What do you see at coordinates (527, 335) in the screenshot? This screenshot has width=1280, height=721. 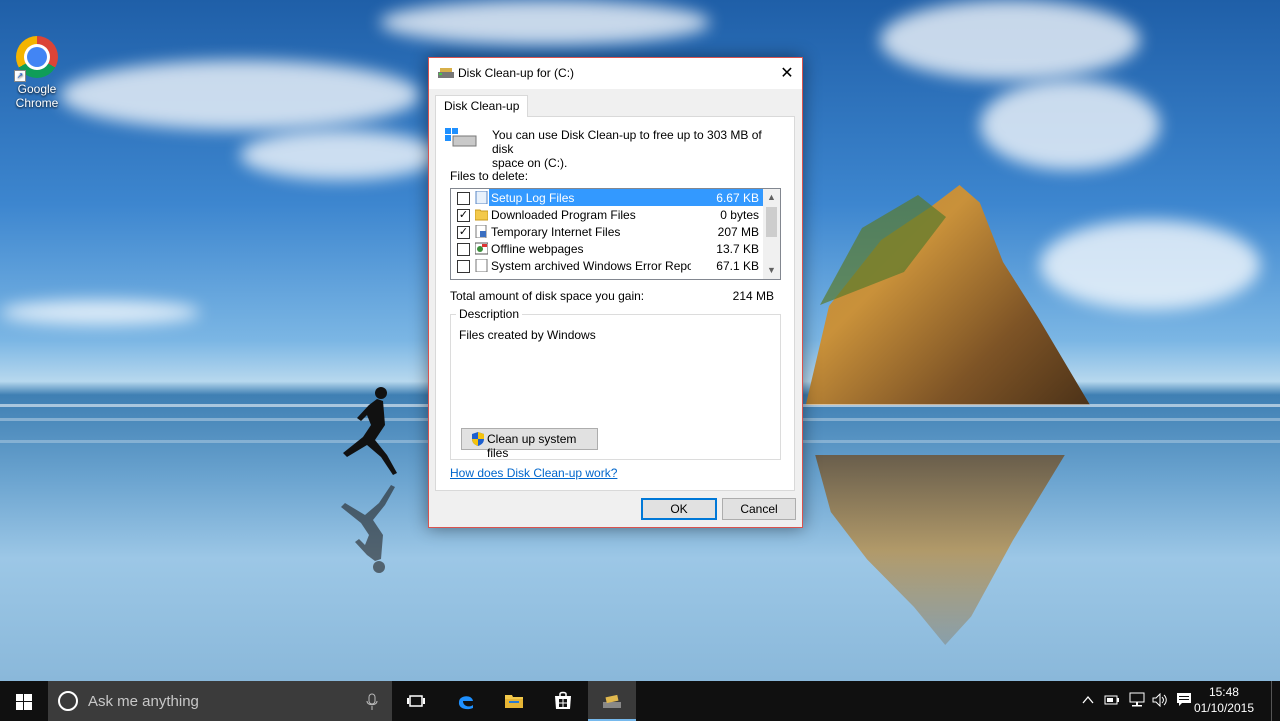 I see `description-text: Files created by Windows` at bounding box center [527, 335].